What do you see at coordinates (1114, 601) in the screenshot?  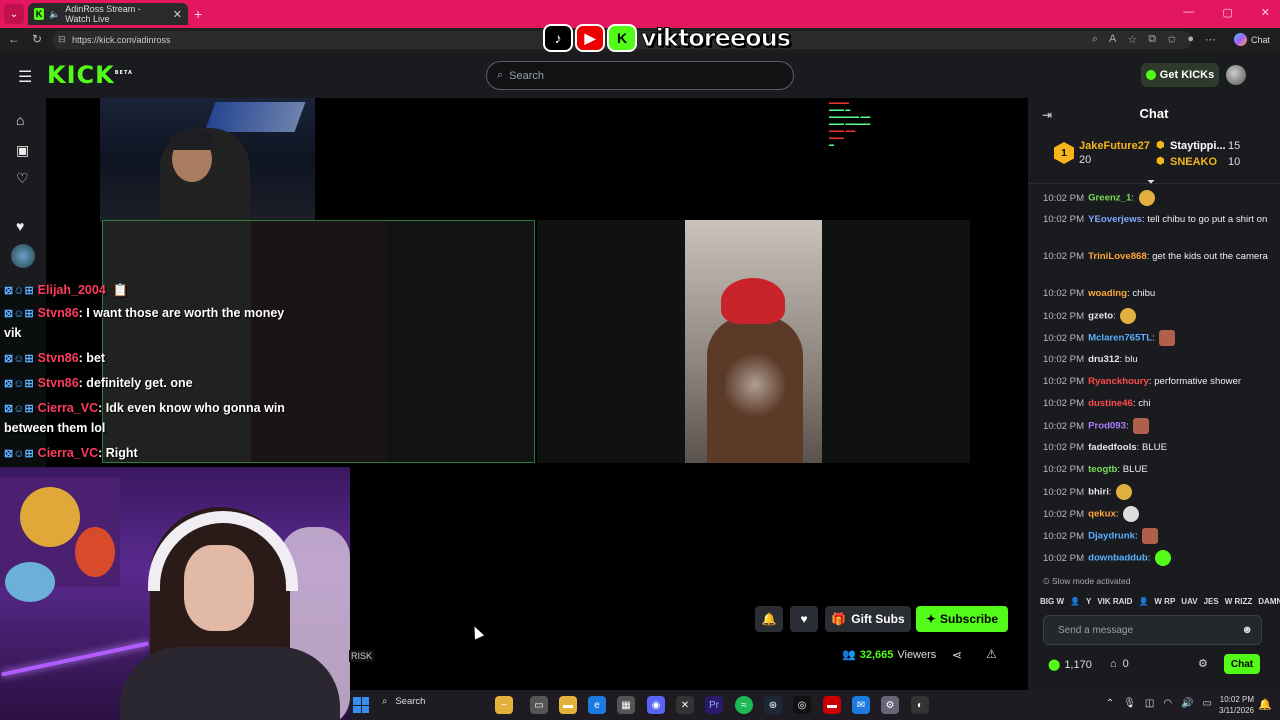 I see `quick-emote: VIK RAID` at bounding box center [1114, 601].